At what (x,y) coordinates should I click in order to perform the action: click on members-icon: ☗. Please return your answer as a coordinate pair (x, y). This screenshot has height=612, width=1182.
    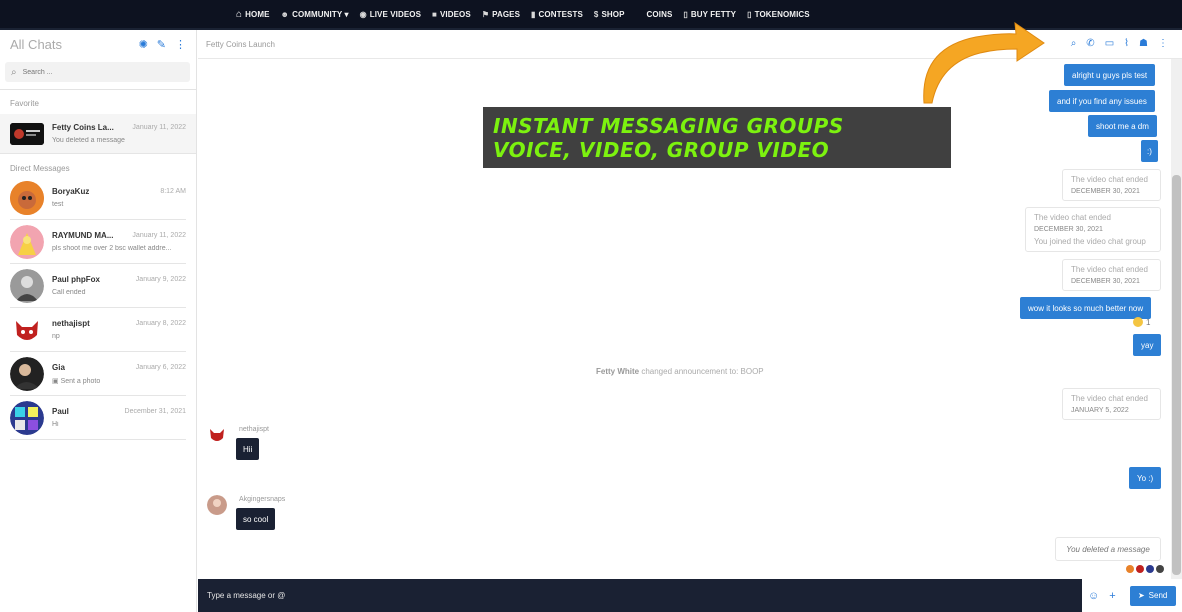
    Looking at the image, I should click on (1143, 43).